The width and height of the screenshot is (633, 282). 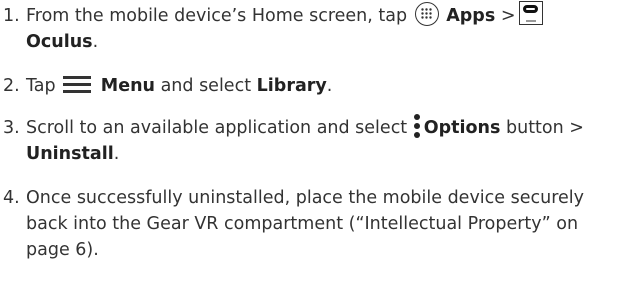 I want to click on step-text: Tap Menu and select Library., so click(x=179, y=86).